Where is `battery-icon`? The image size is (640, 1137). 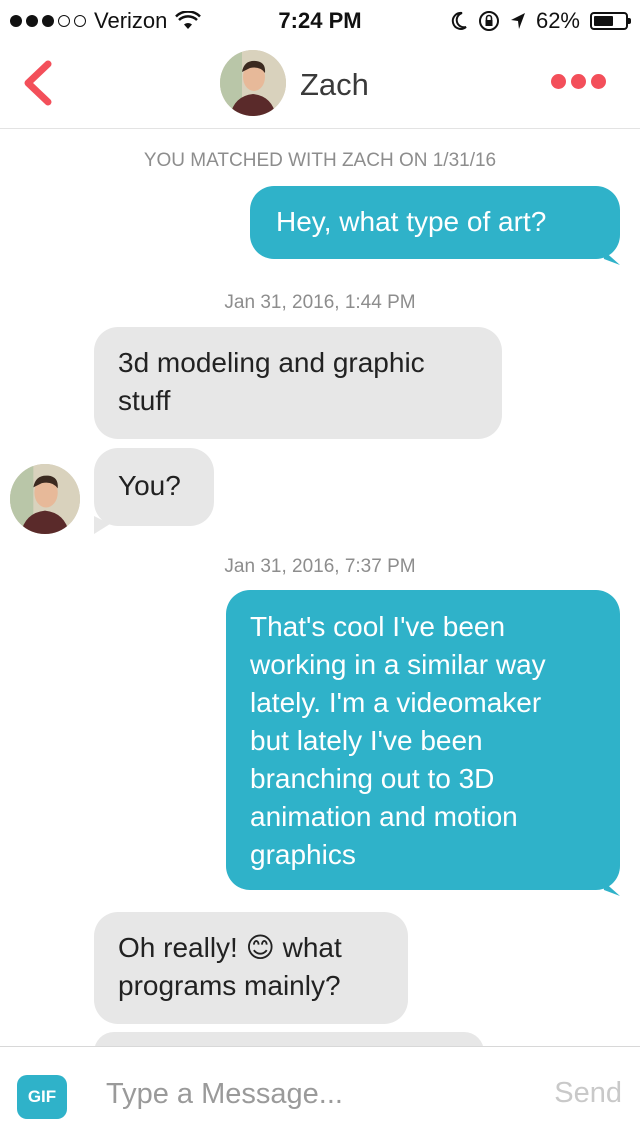
battery-icon is located at coordinates (610, 21).